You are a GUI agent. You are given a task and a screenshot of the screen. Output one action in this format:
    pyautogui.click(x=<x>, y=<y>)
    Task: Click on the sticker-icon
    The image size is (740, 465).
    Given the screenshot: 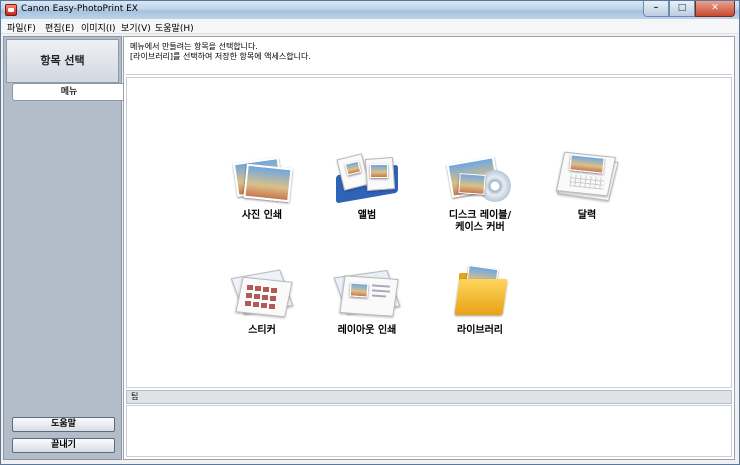 What is the action you would take?
    pyautogui.click(x=262, y=292)
    